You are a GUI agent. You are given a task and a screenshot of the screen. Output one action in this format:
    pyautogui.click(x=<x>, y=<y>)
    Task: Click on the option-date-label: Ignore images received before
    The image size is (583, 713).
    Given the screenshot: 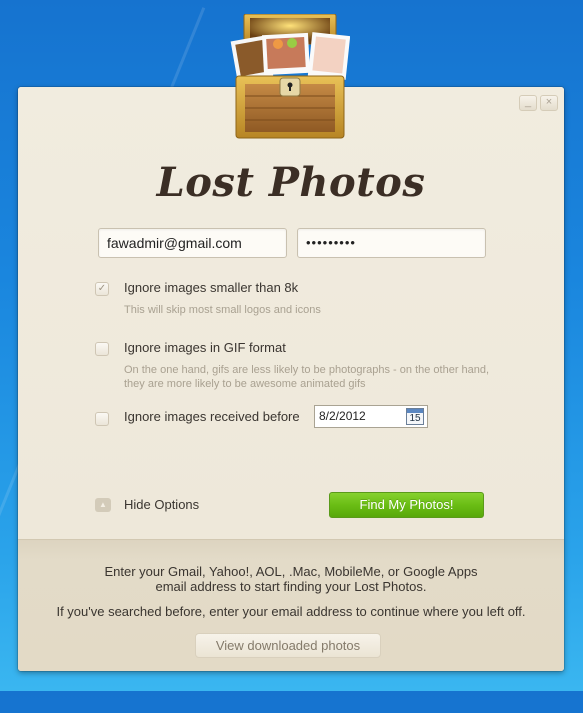 What is the action you would take?
    pyautogui.click(x=212, y=416)
    